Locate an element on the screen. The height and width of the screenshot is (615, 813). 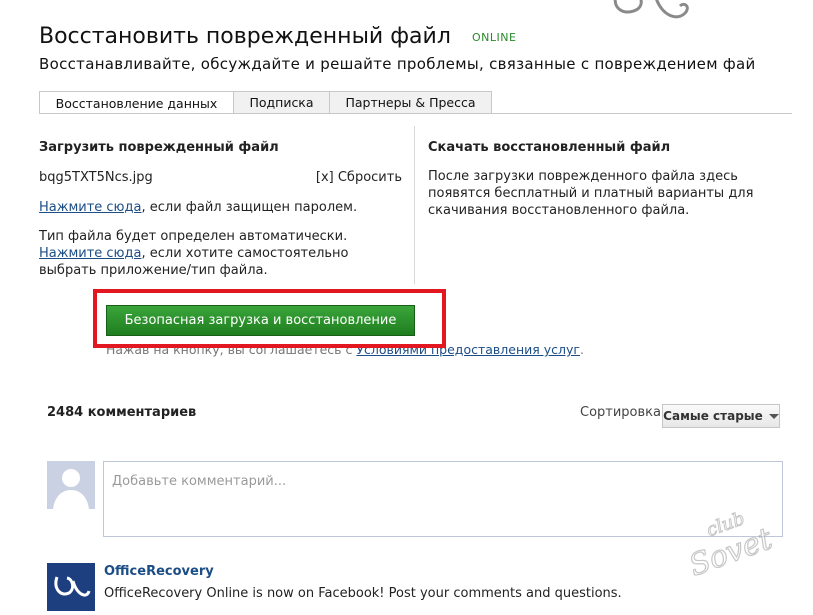
terms-end: . is located at coordinates (581, 349).